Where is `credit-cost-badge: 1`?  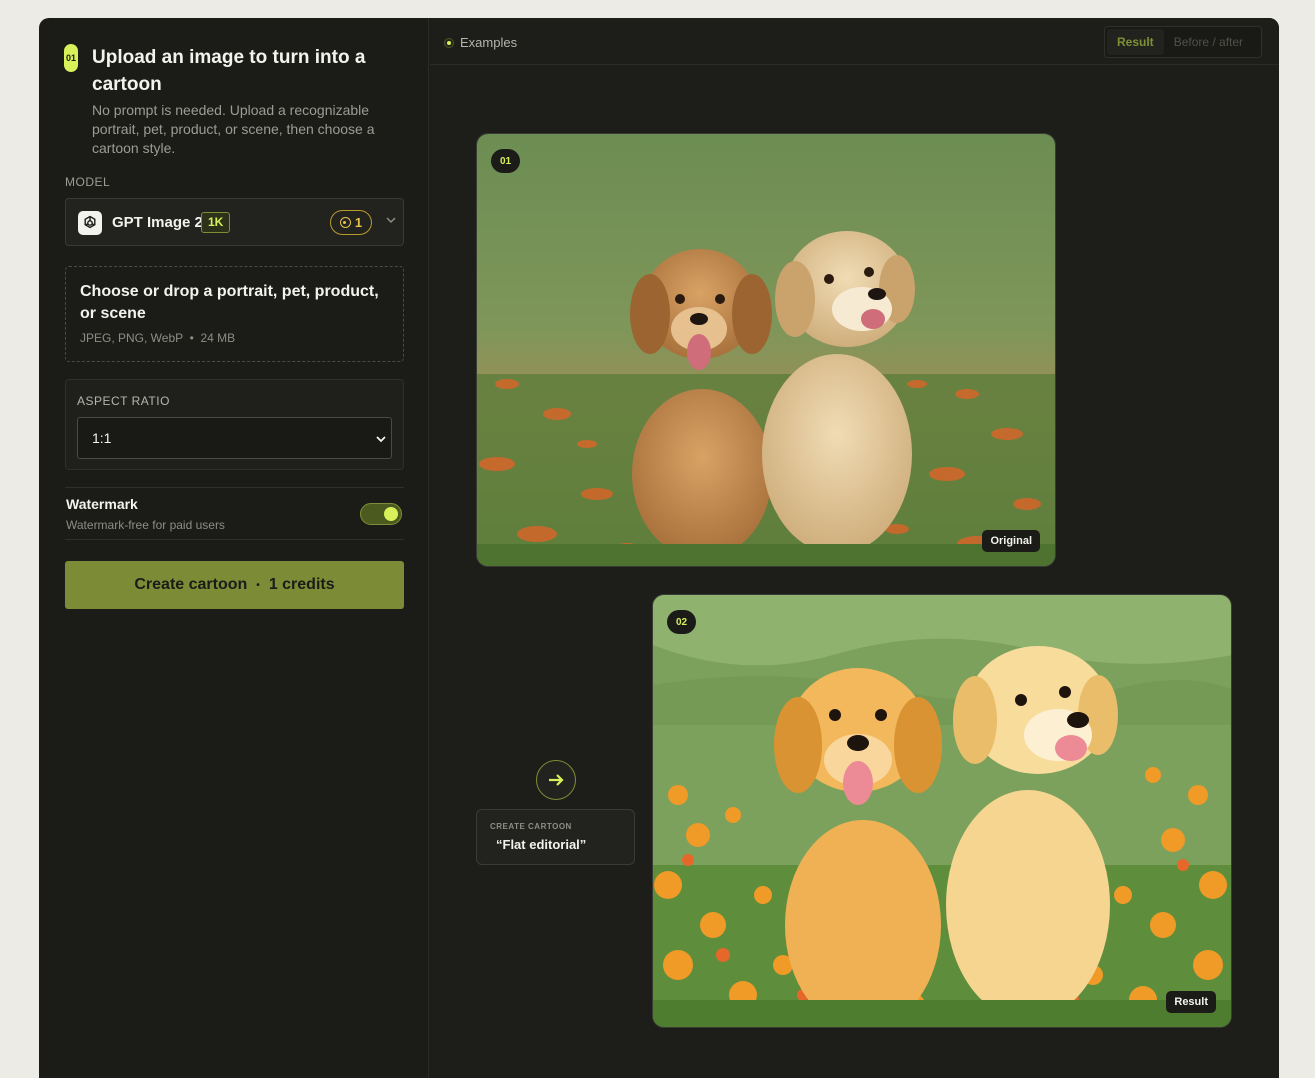 credit-cost-badge: 1 is located at coordinates (351, 222).